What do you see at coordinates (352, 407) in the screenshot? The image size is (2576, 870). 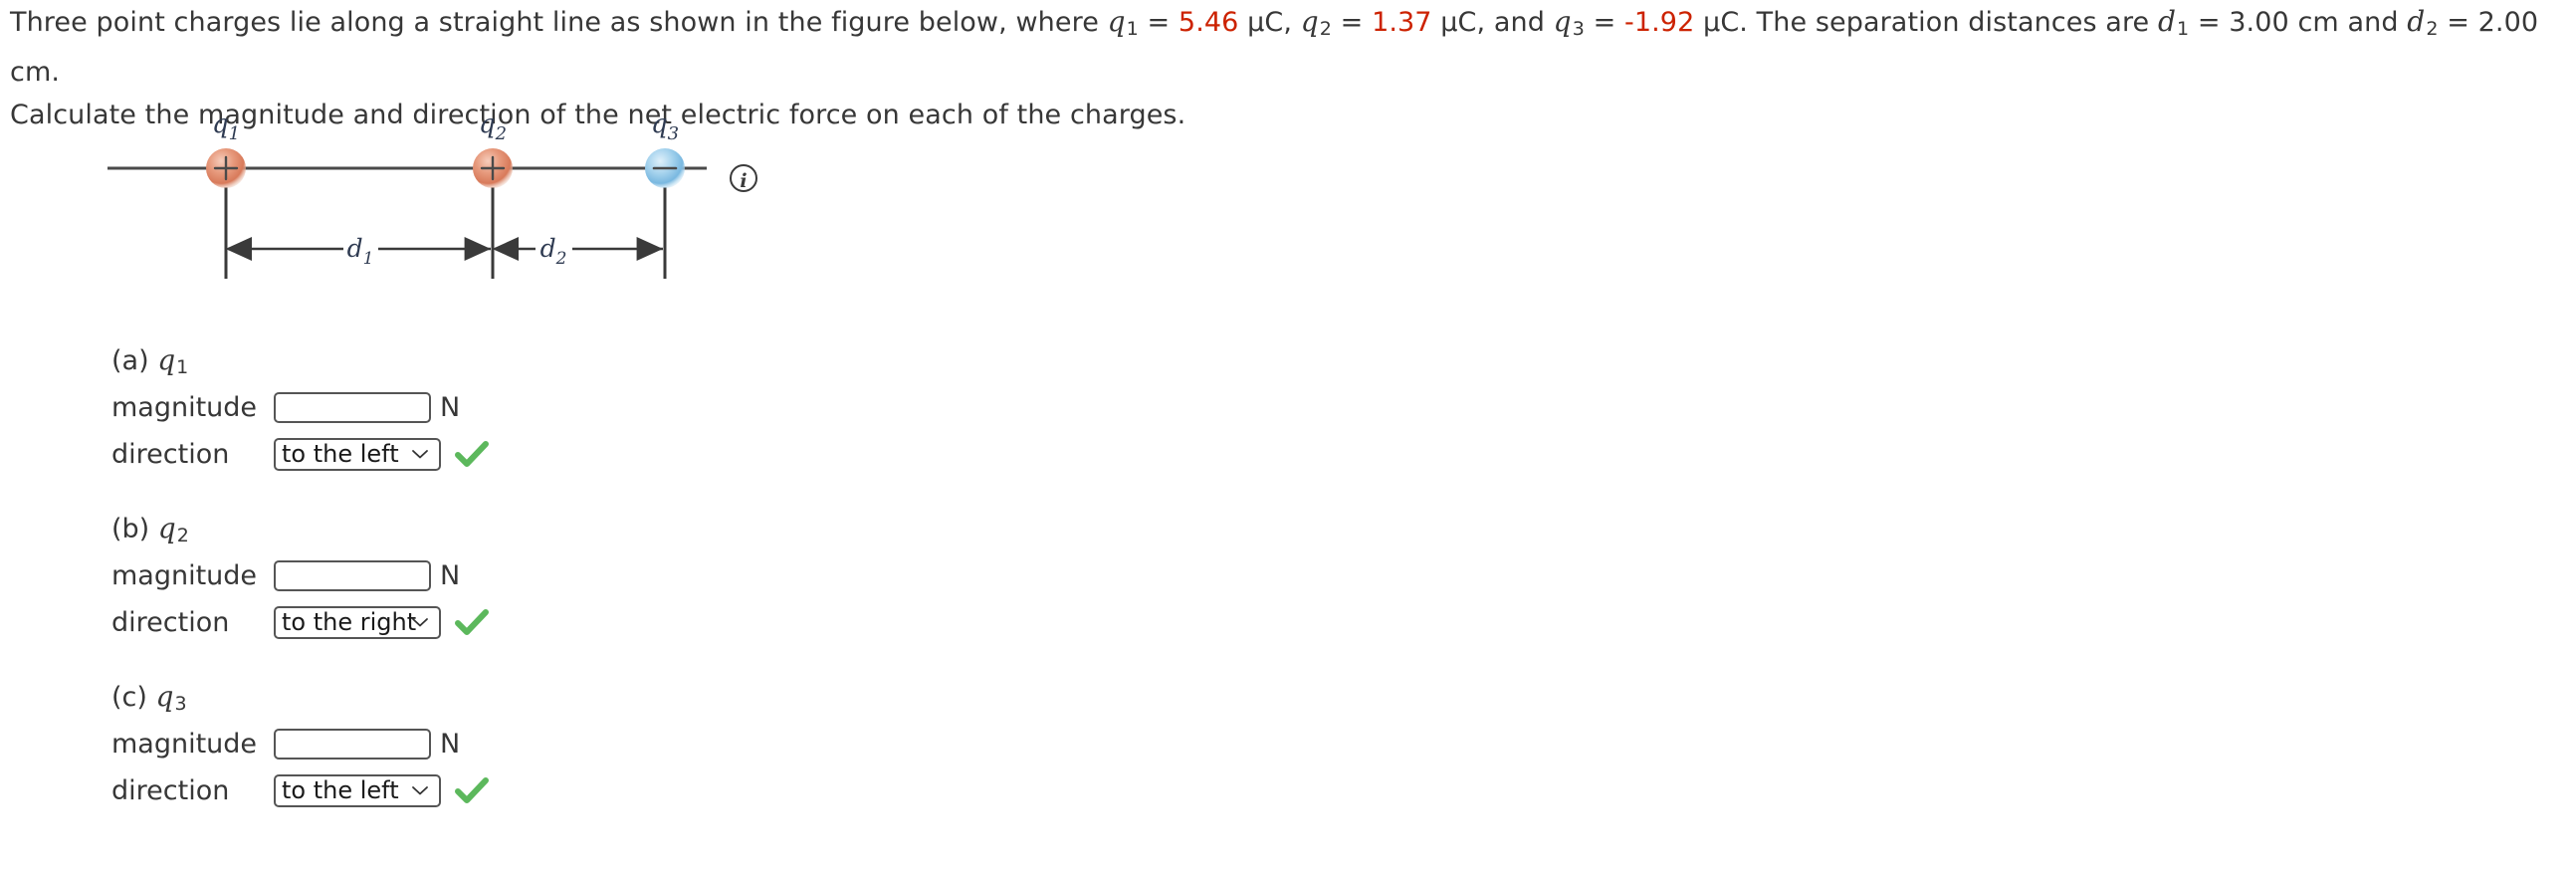 I see `part-a-magnitude-input` at bounding box center [352, 407].